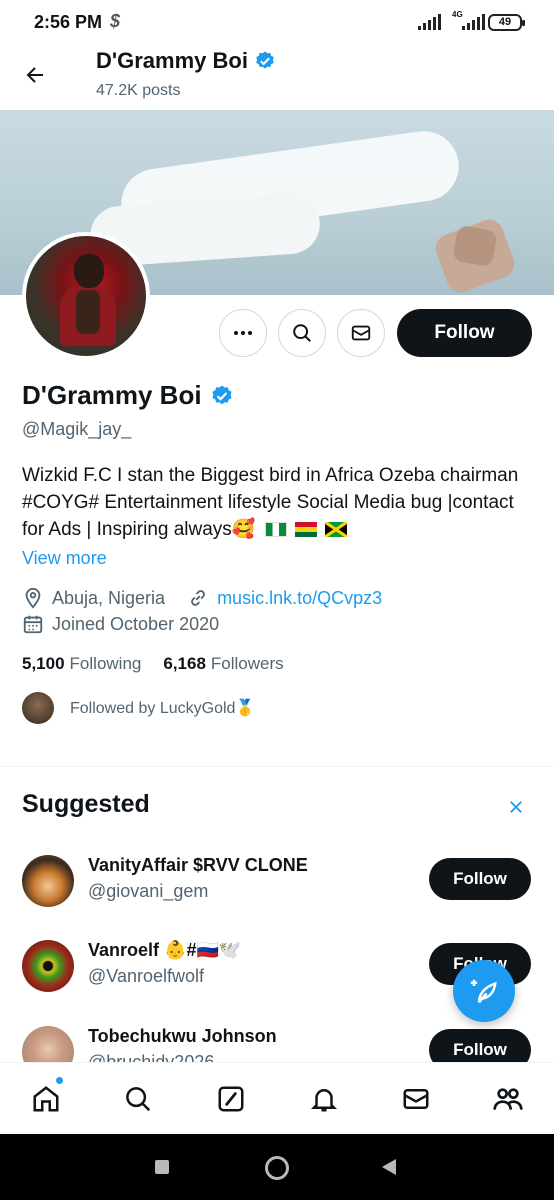  What do you see at coordinates (138, 90) in the screenshot?
I see `post-count: 47.2K posts` at bounding box center [138, 90].